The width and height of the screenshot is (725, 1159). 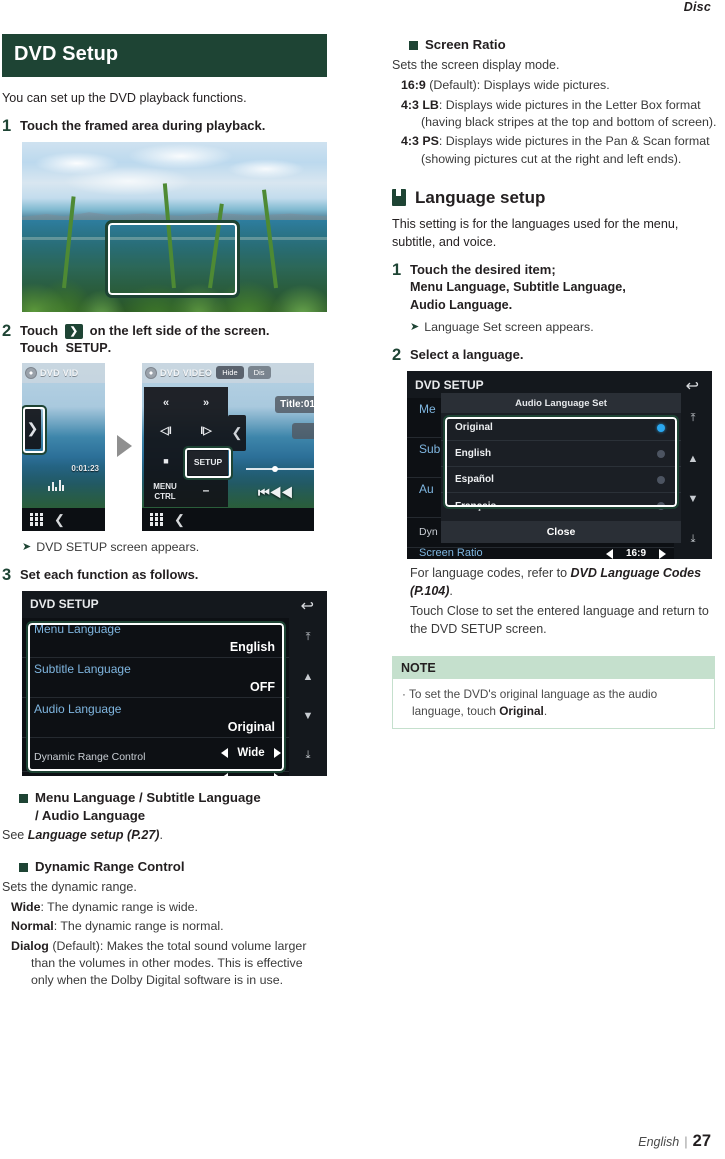 I want to click on next-frame-button: I▷, so click(x=206, y=432).